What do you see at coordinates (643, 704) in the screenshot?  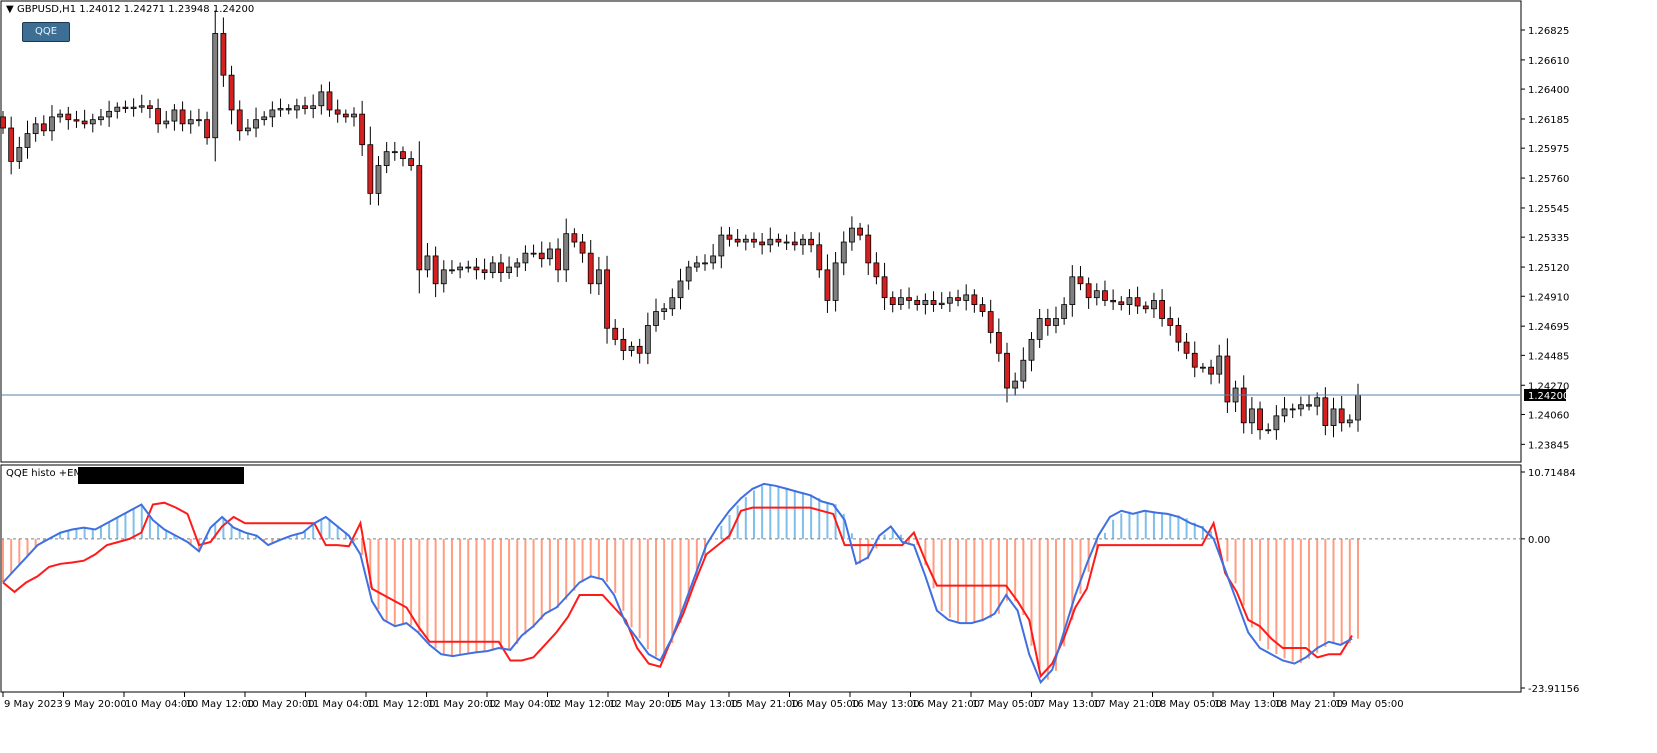 I see `time-tick-label: 12 May 20:00` at bounding box center [643, 704].